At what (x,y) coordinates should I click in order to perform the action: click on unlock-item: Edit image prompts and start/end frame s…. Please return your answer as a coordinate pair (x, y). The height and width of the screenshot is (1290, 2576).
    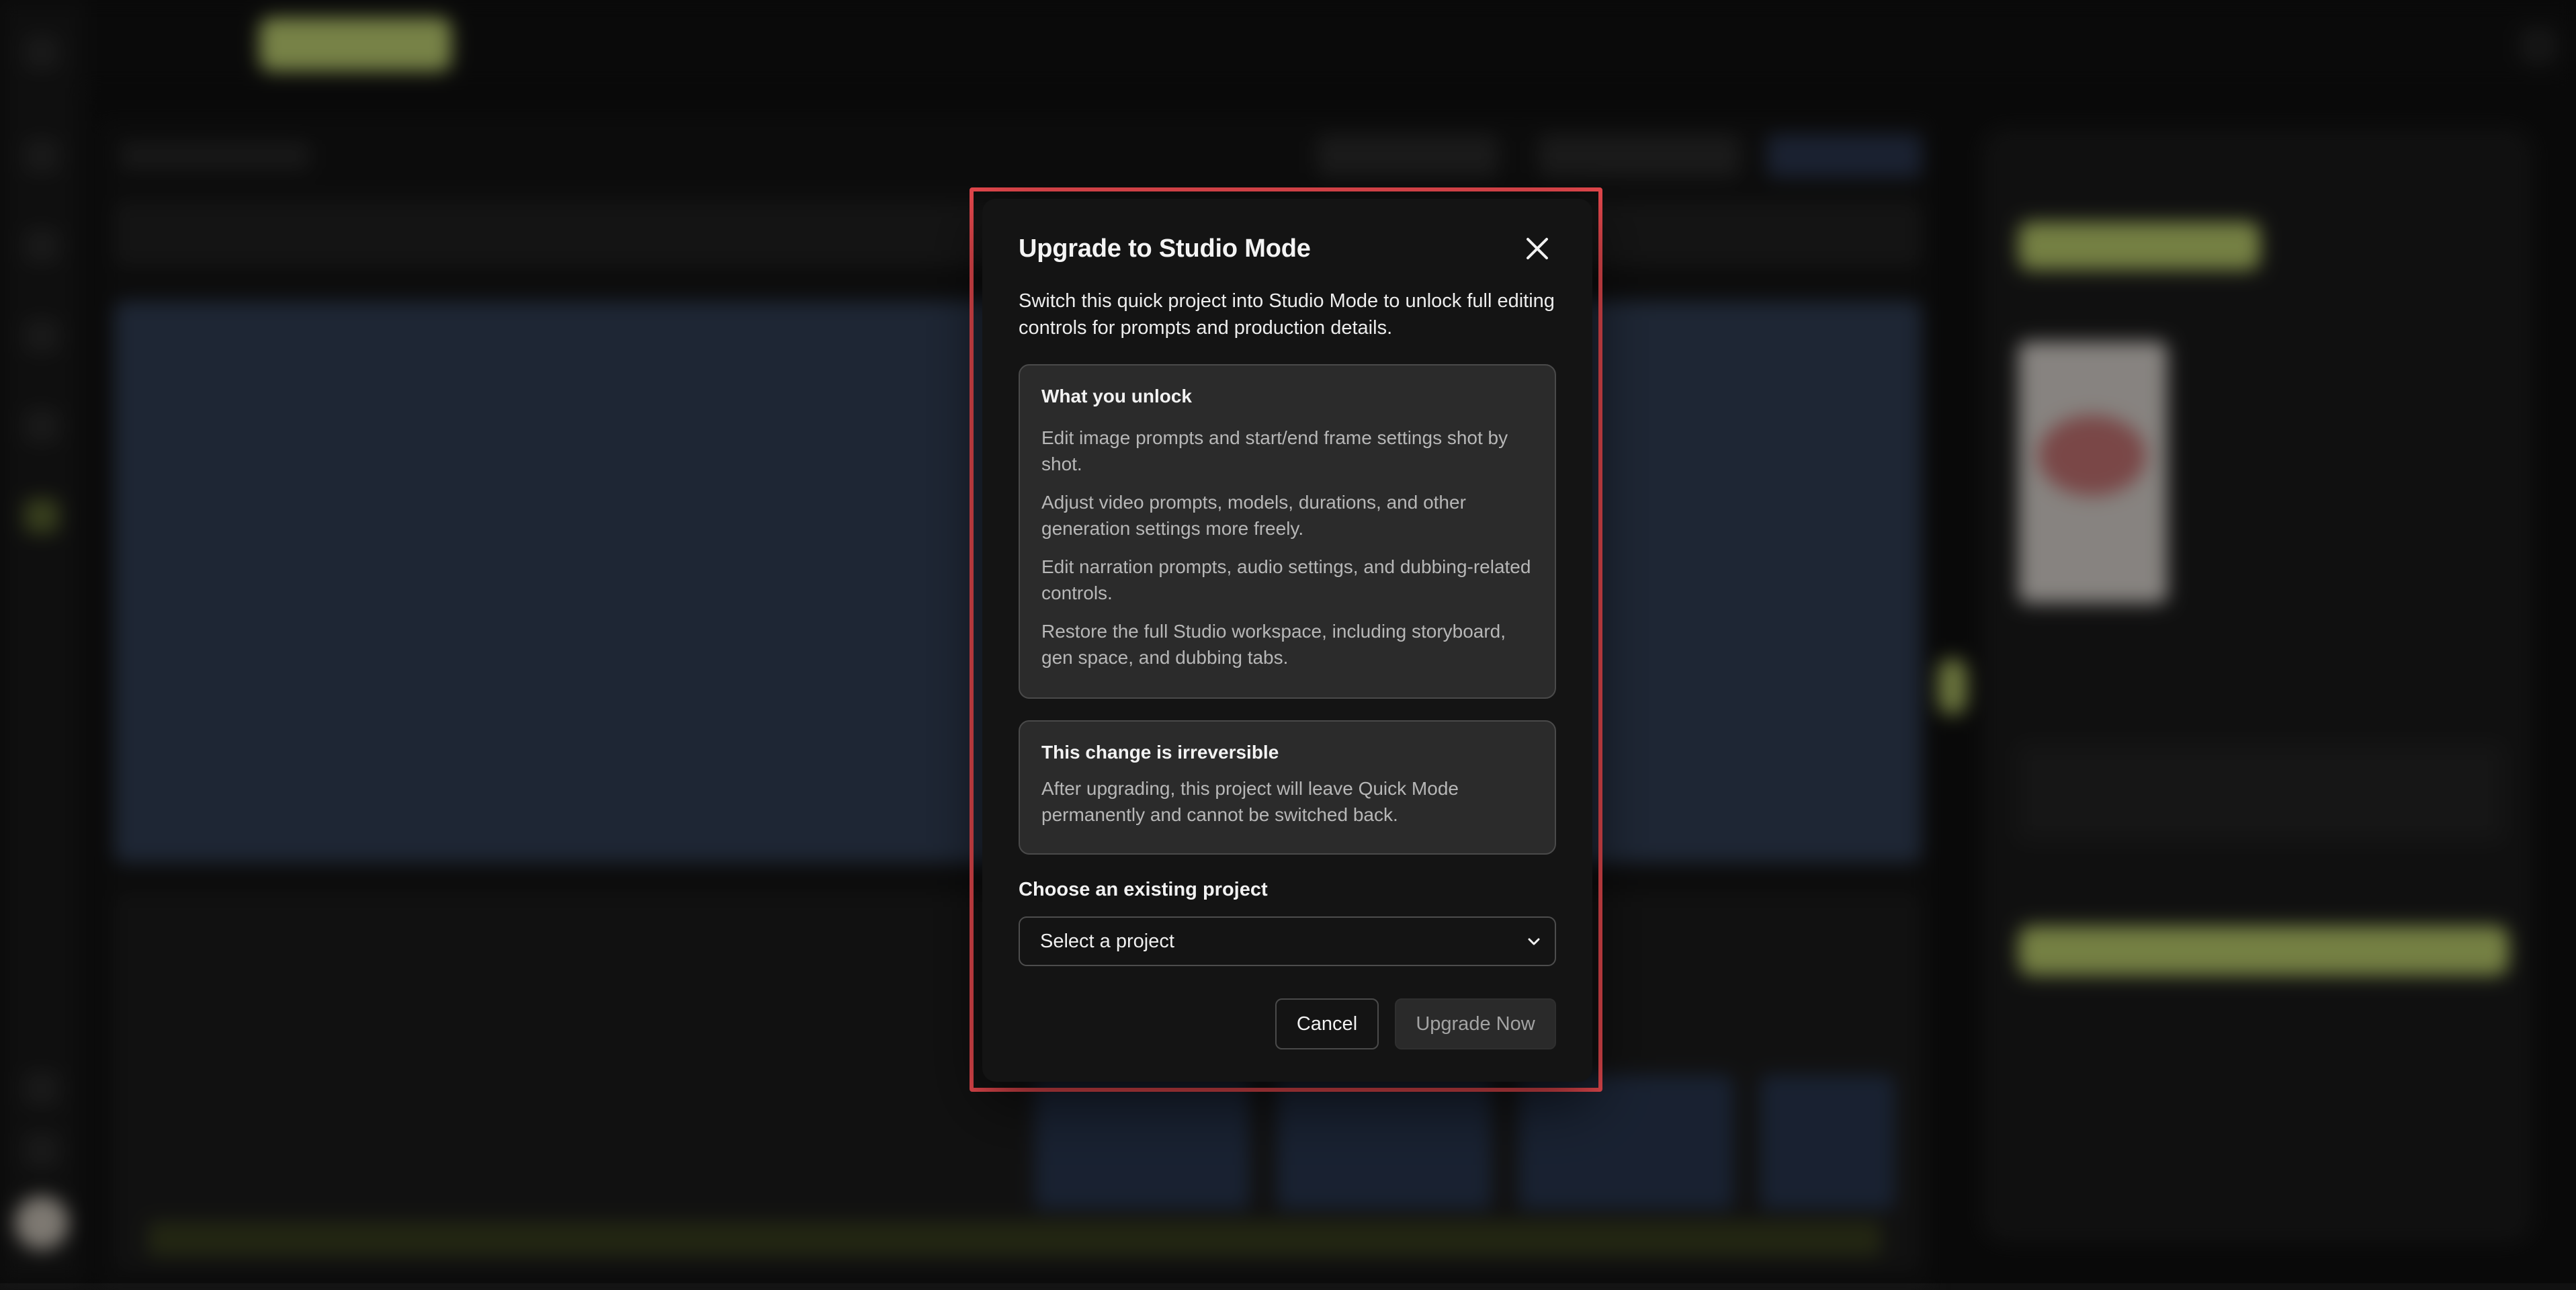
    Looking at the image, I should click on (1274, 450).